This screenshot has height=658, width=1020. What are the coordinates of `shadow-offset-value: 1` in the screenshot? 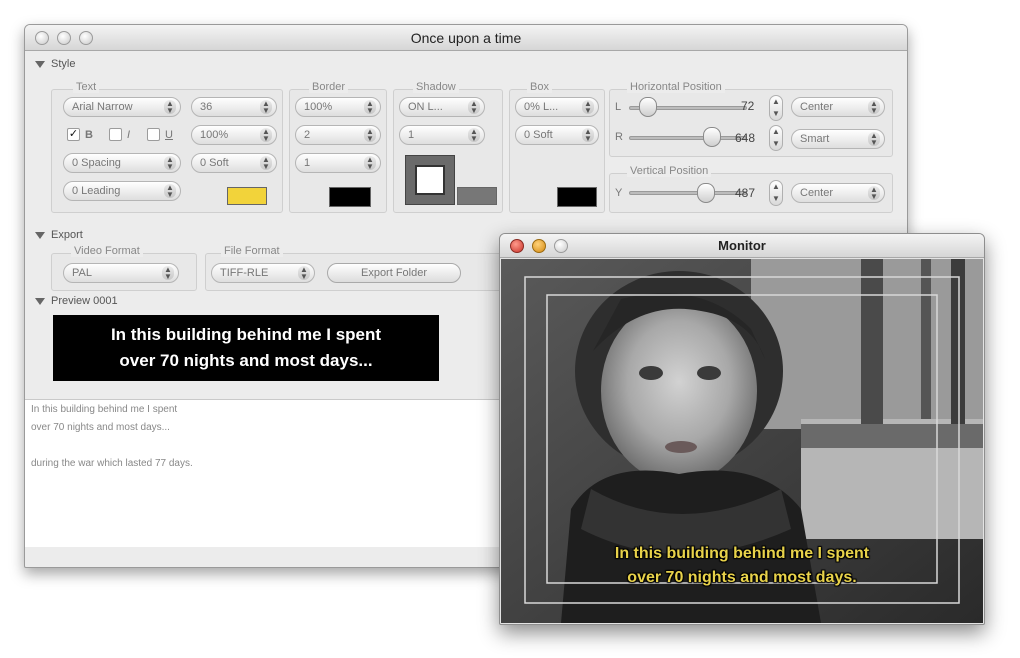 It's located at (411, 135).